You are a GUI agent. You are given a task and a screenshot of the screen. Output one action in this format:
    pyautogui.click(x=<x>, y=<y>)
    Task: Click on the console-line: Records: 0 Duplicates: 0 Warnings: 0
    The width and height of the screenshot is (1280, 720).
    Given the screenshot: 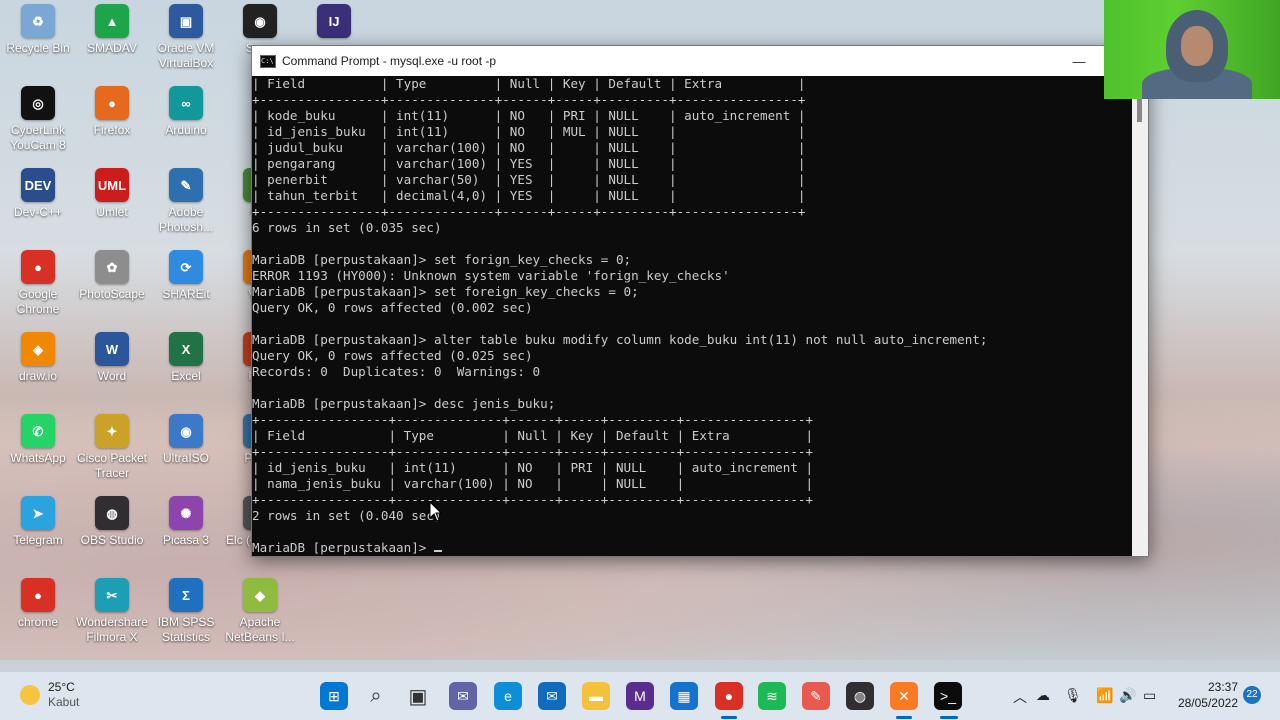 What is the action you would take?
    pyautogui.click(x=396, y=371)
    